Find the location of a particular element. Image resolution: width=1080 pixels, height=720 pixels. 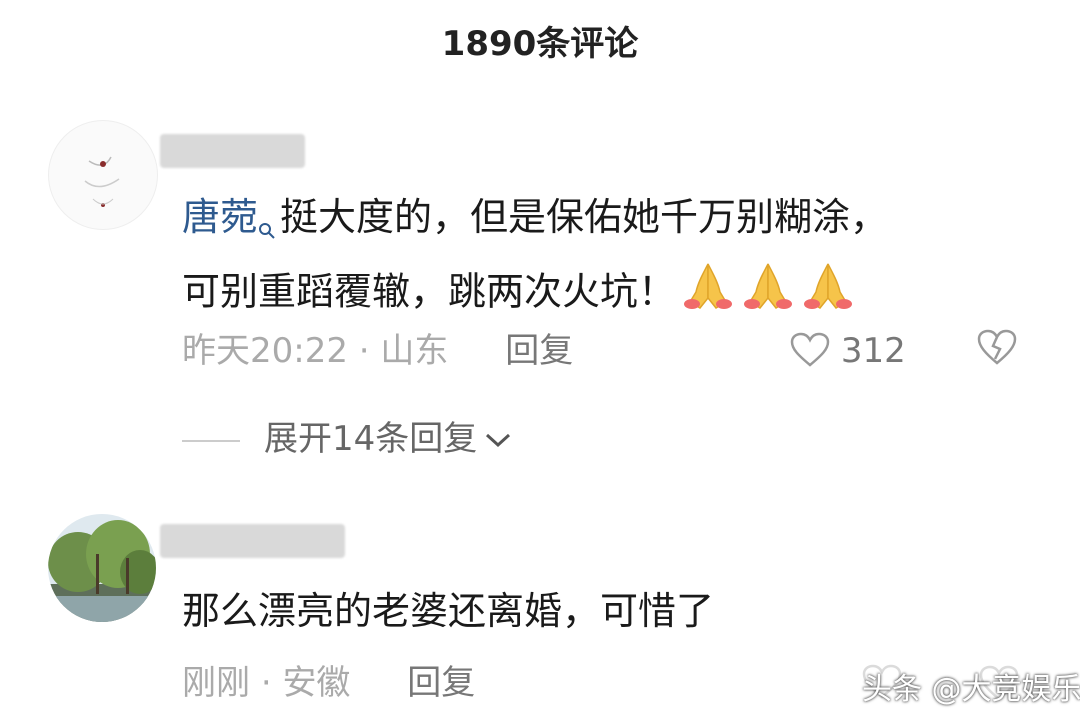

comment-time: 刚刚 is located at coordinates (216, 683).